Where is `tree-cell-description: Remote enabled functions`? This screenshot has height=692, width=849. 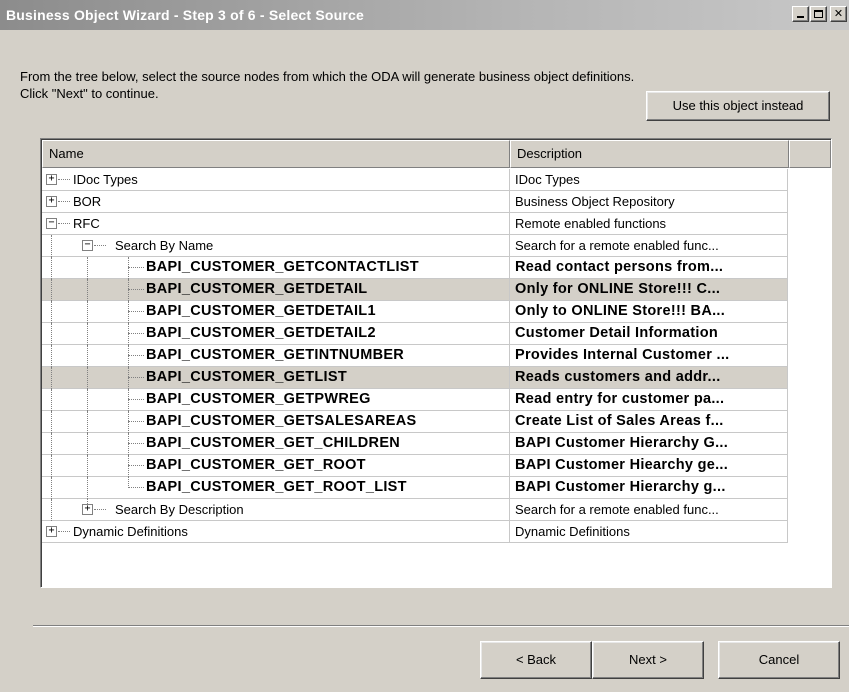 tree-cell-description: Remote enabled functions is located at coordinates (649, 224).